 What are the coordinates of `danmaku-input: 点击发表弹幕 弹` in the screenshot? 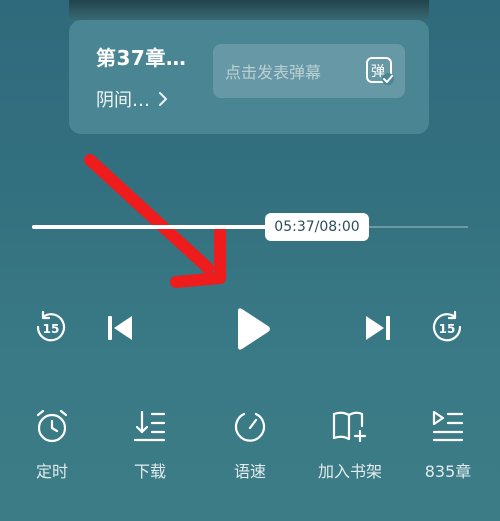 It's located at (309, 71).